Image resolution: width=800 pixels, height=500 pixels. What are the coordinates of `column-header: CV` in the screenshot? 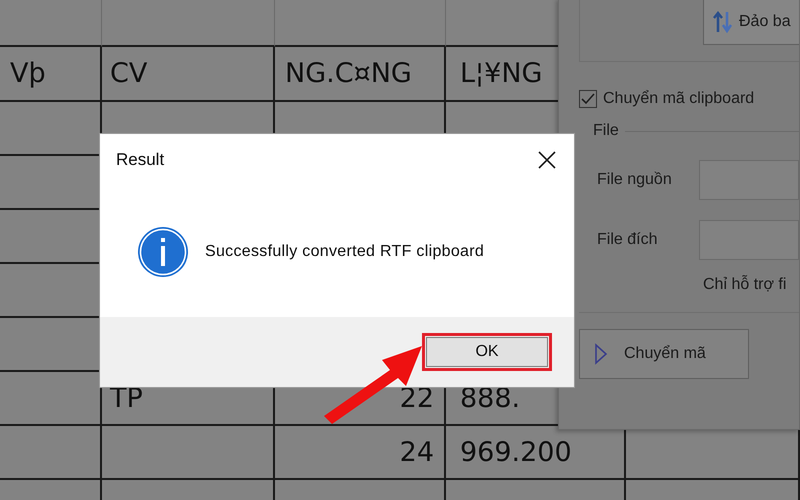 It's located at (188, 74).